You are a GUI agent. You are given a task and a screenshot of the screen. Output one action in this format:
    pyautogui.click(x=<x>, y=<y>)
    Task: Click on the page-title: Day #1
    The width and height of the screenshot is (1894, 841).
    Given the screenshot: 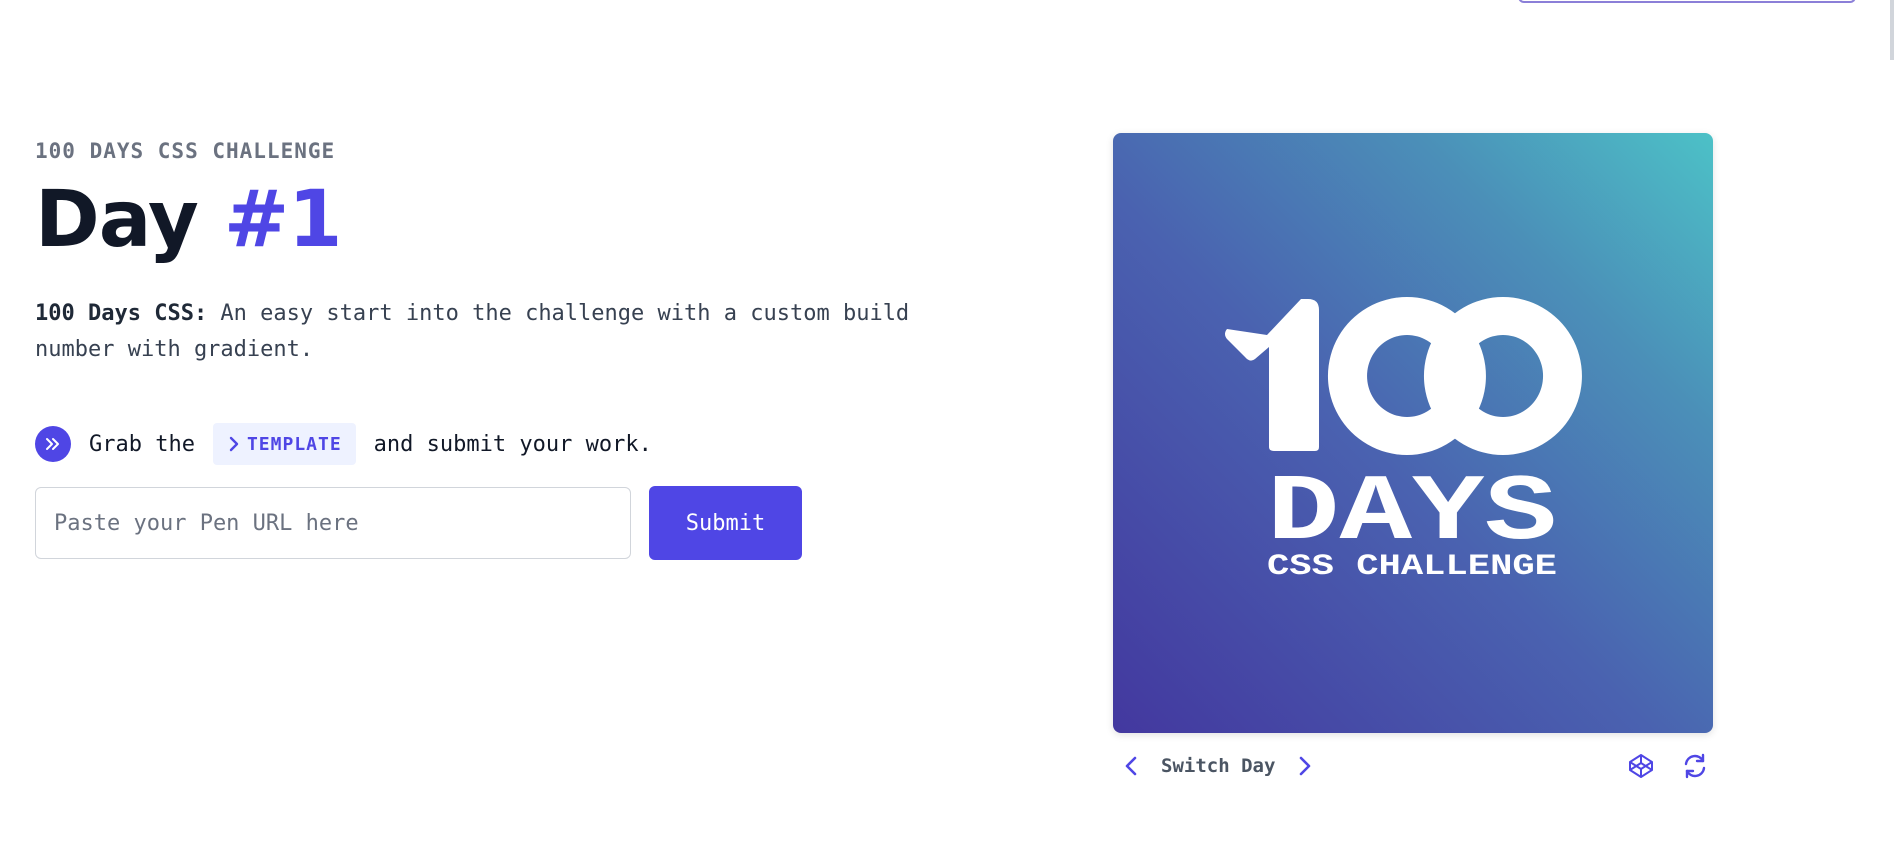 What is the action you would take?
    pyautogui.click(x=485, y=220)
    